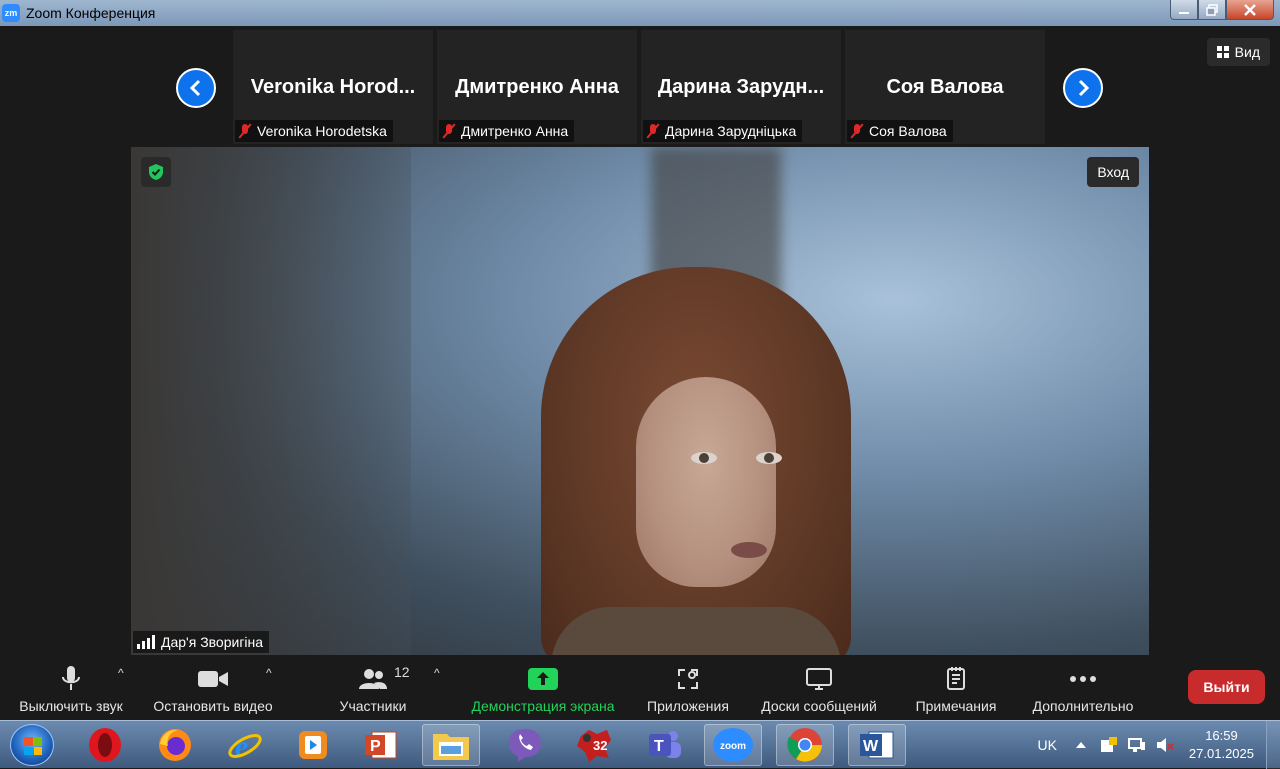 The width and height of the screenshot is (1280, 769). I want to click on chevron-right-icon, so click(1084, 88).